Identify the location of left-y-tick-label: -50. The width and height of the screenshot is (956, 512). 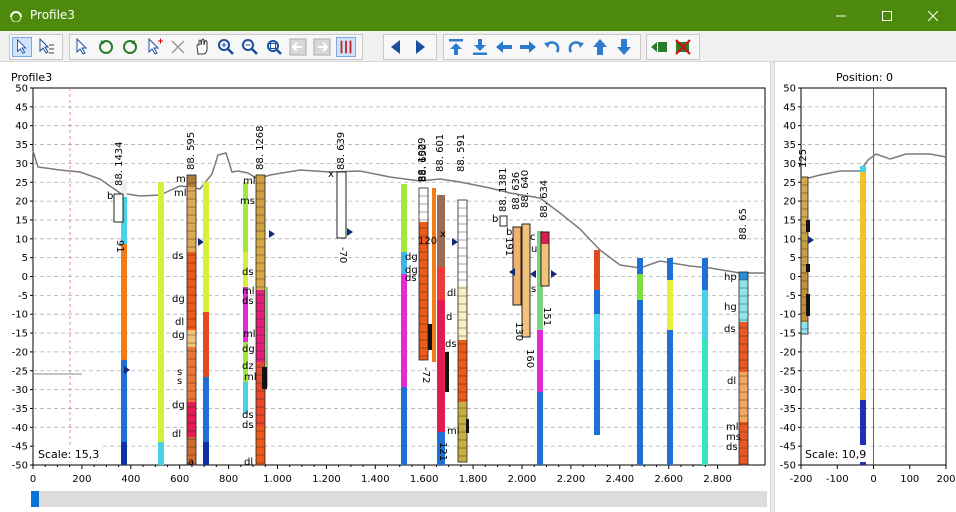
(20, 466).